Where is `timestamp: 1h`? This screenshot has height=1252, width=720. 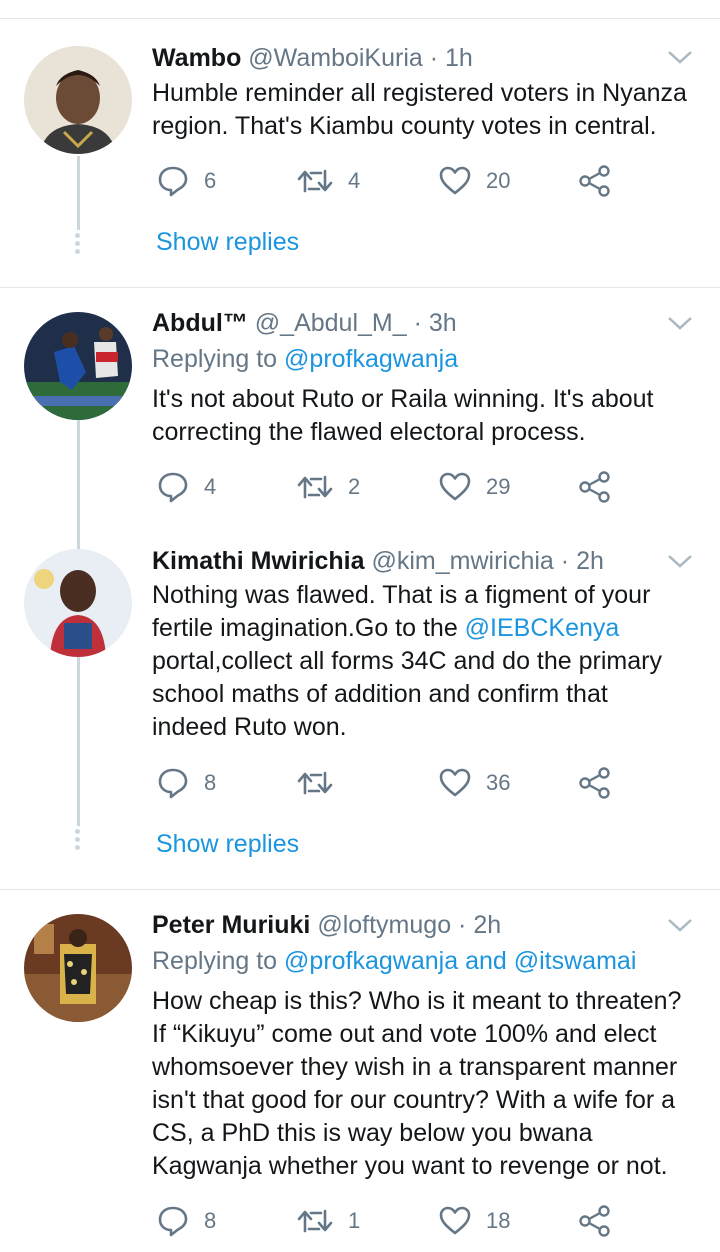 timestamp: 1h is located at coordinates (459, 58).